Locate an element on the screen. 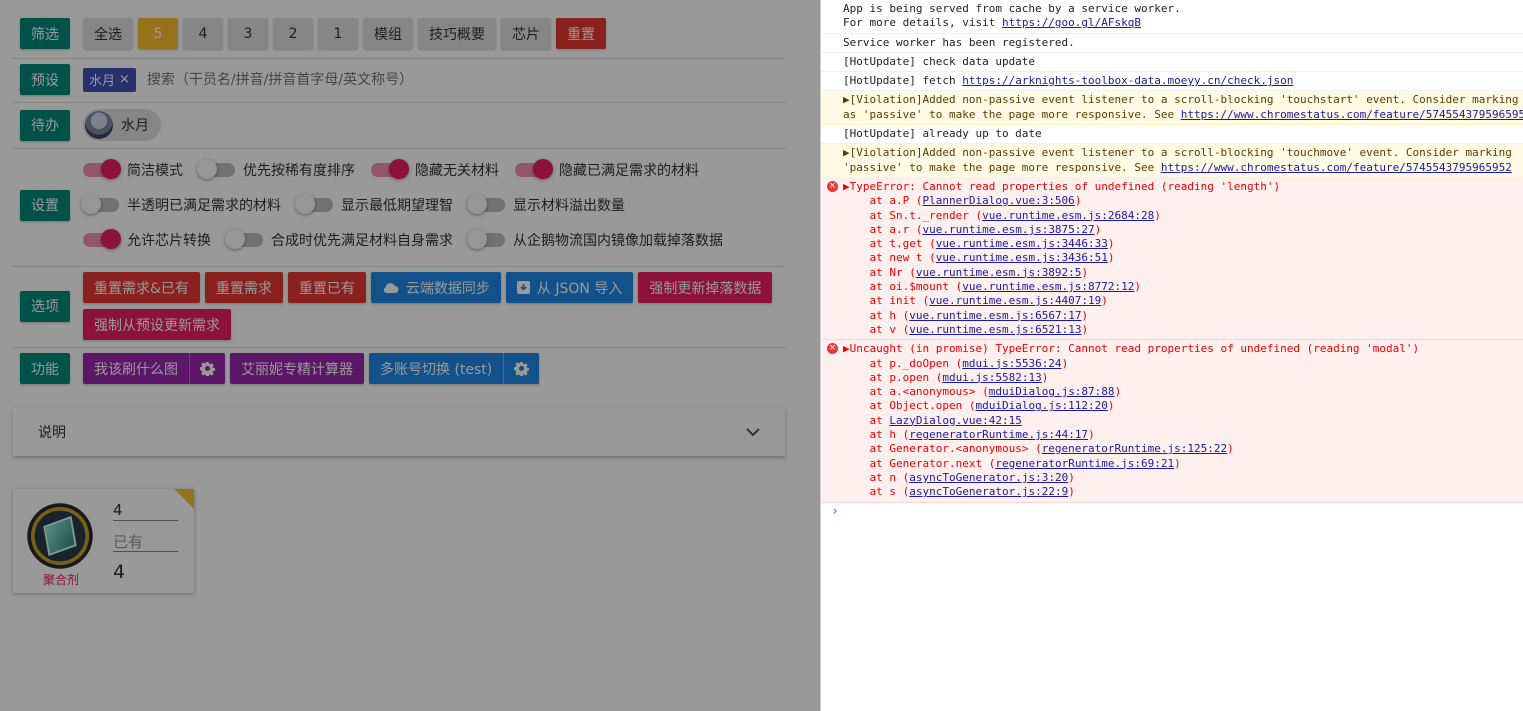 This screenshot has width=1523, height=711. stack-frame-prefix: at is located at coordinates (879, 420).